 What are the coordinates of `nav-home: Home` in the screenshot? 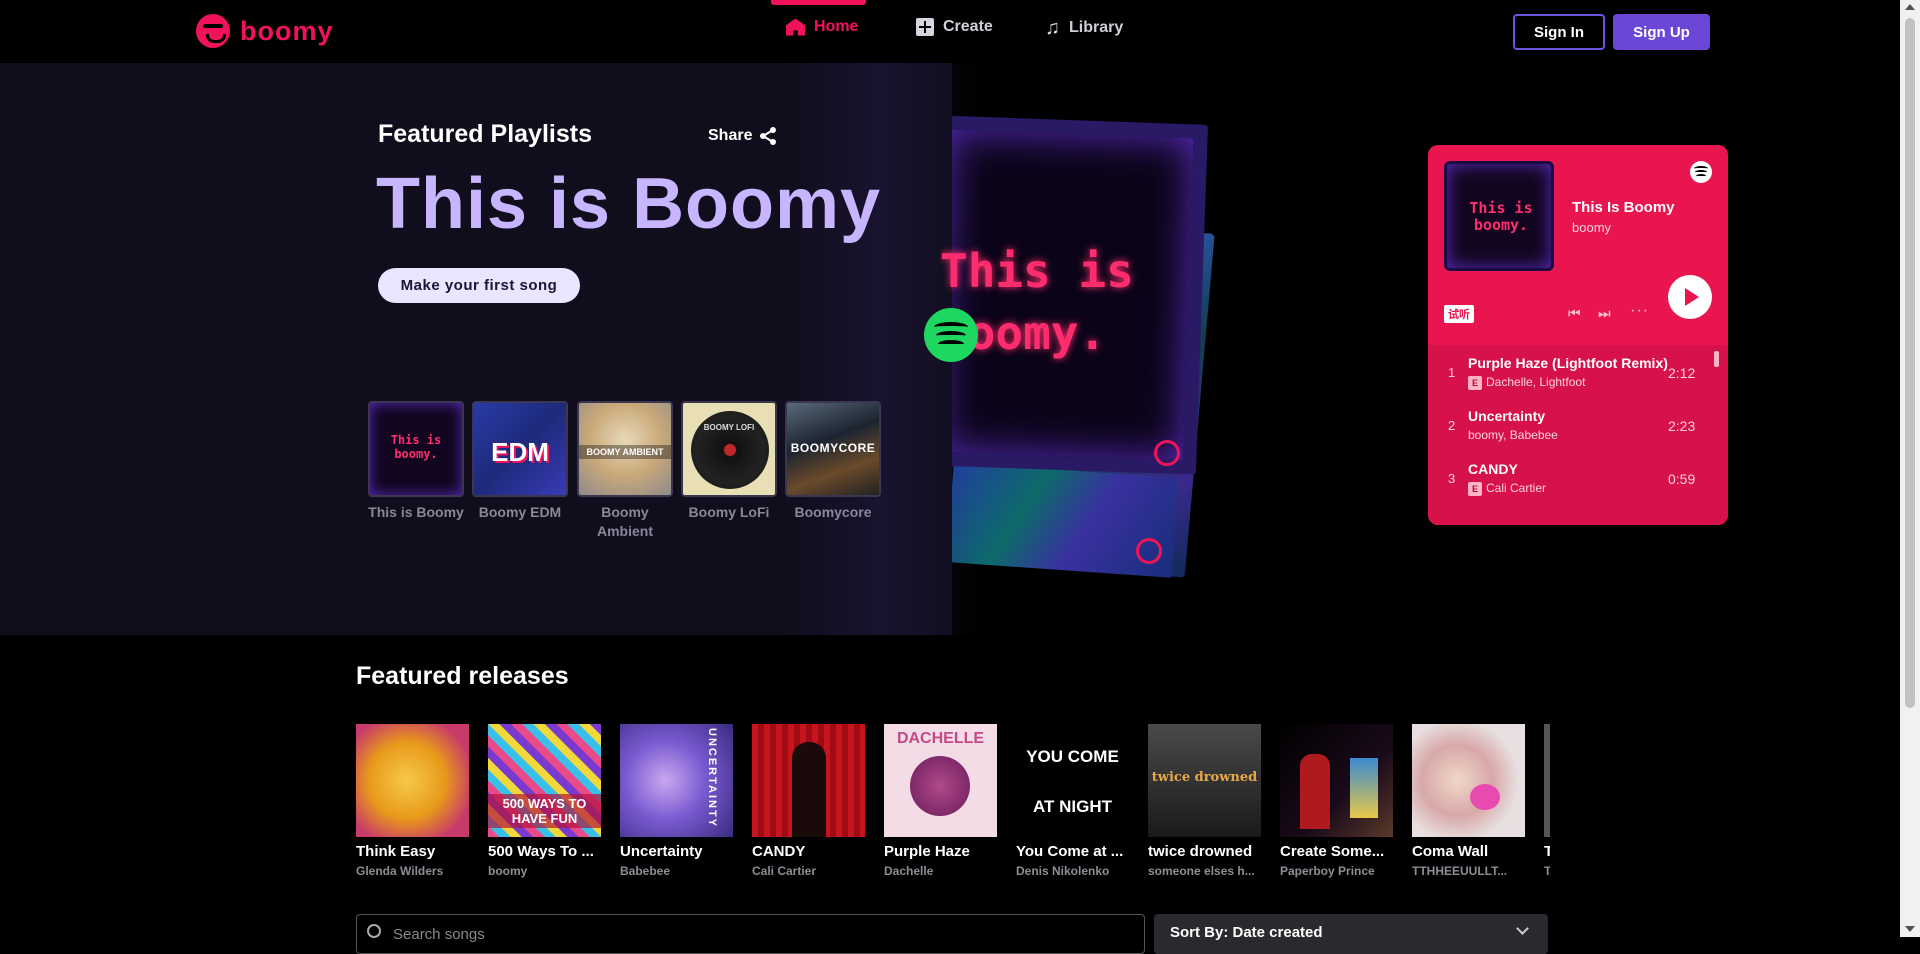 It's located at (822, 27).